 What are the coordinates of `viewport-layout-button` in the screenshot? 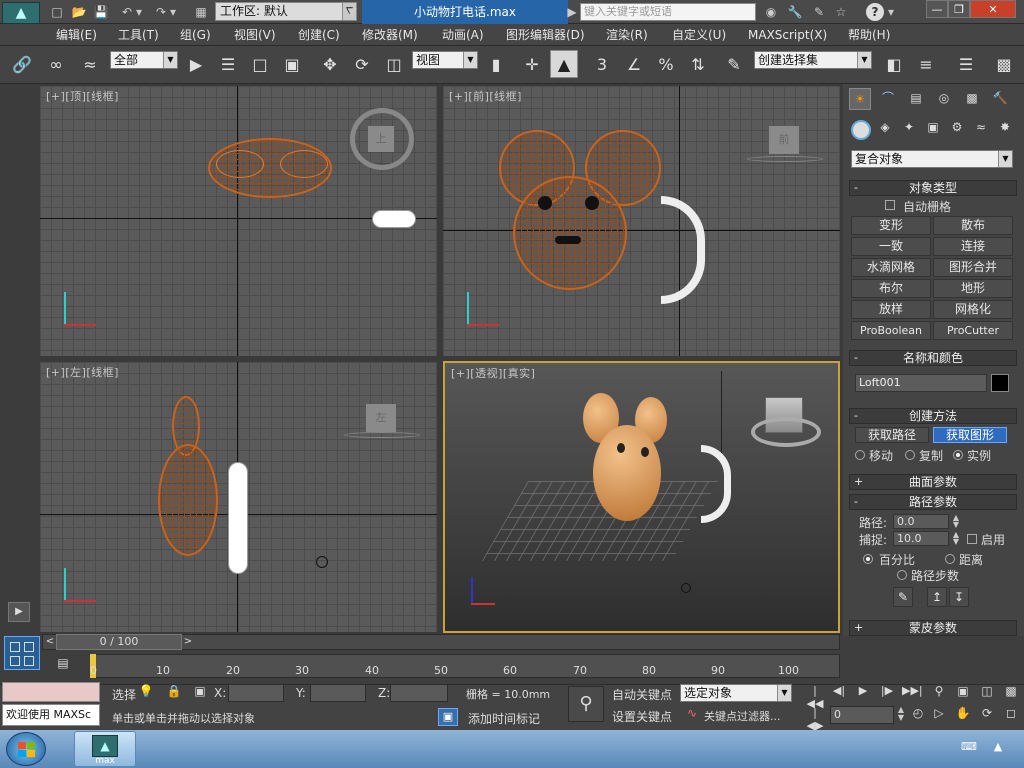 It's located at (22, 653).